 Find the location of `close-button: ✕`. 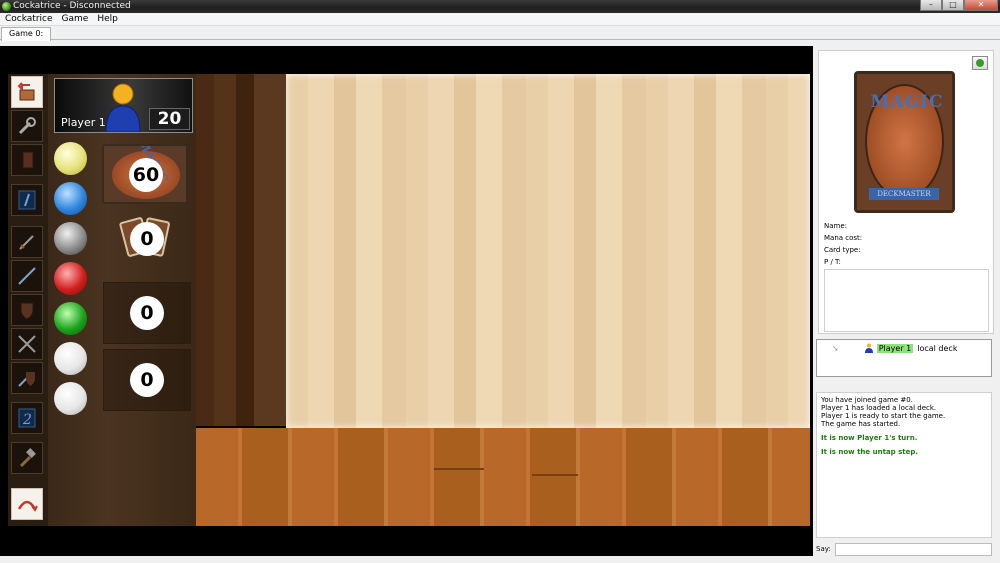

close-button: ✕ is located at coordinates (981, 5).